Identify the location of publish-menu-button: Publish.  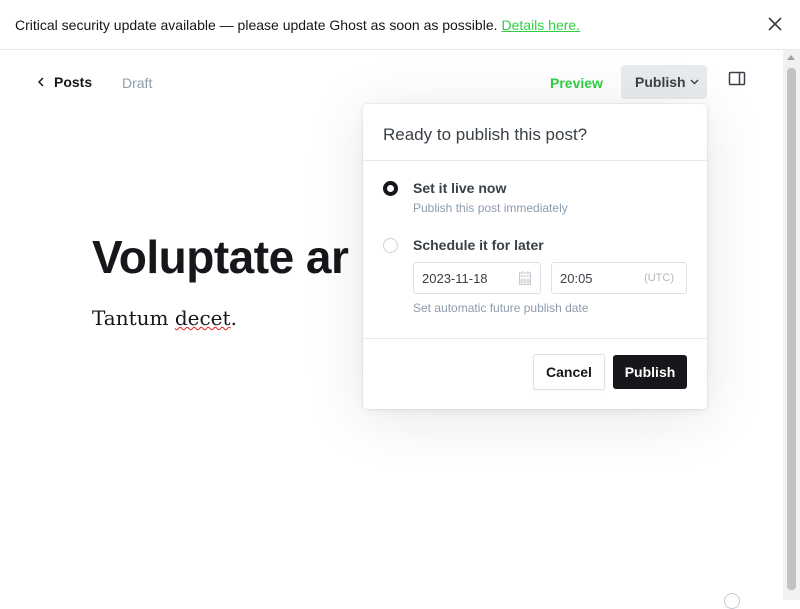
(664, 82).